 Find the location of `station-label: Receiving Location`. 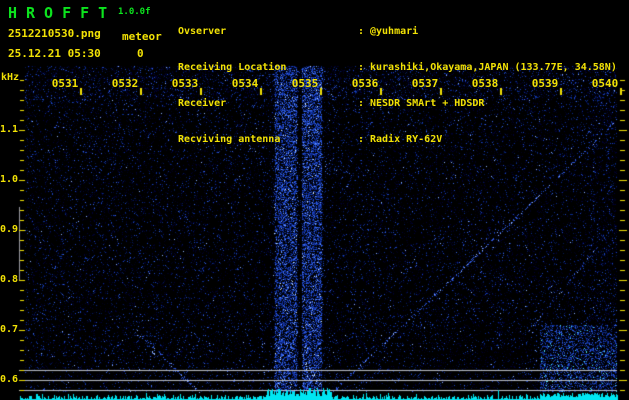

station-label: Receiving Location is located at coordinates (232, 67).